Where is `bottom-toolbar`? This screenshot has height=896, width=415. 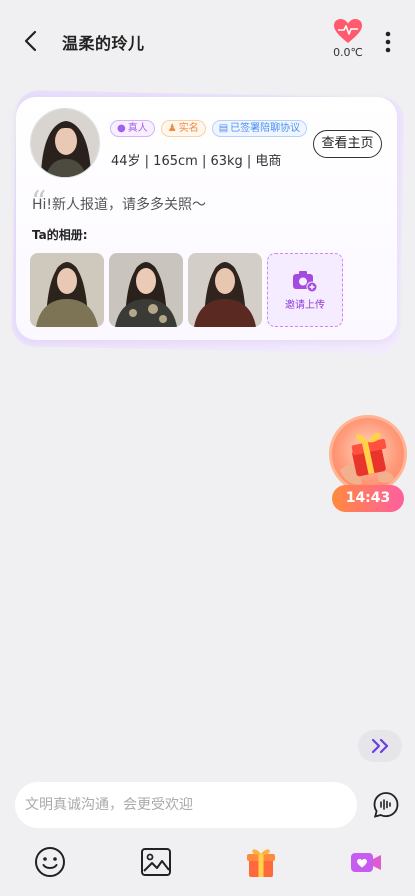
bottom-toolbar is located at coordinates (207, 864).